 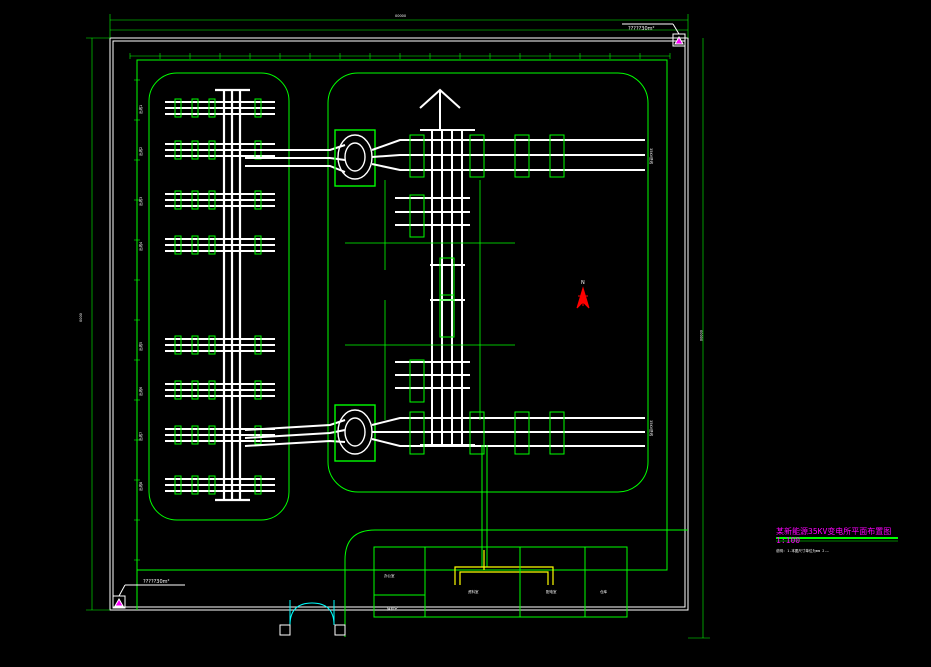 I want to click on control-building, so click(x=516, y=583).